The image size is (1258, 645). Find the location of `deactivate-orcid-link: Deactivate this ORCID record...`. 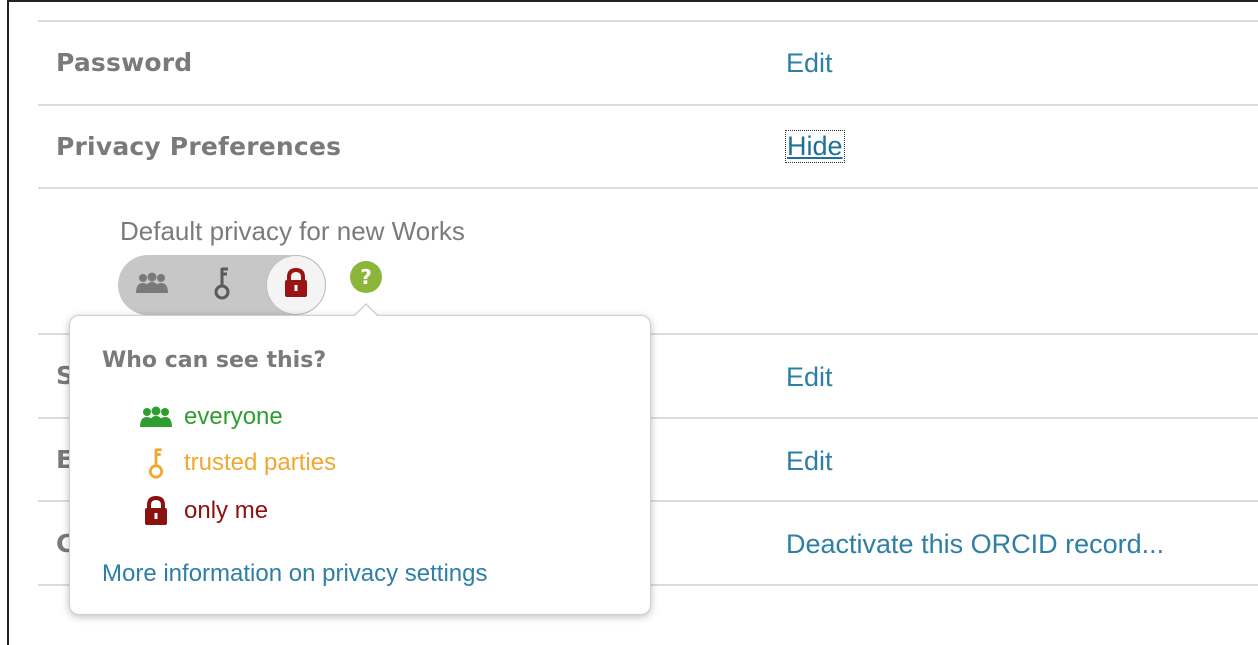

deactivate-orcid-link: Deactivate this ORCID record... is located at coordinates (975, 544).